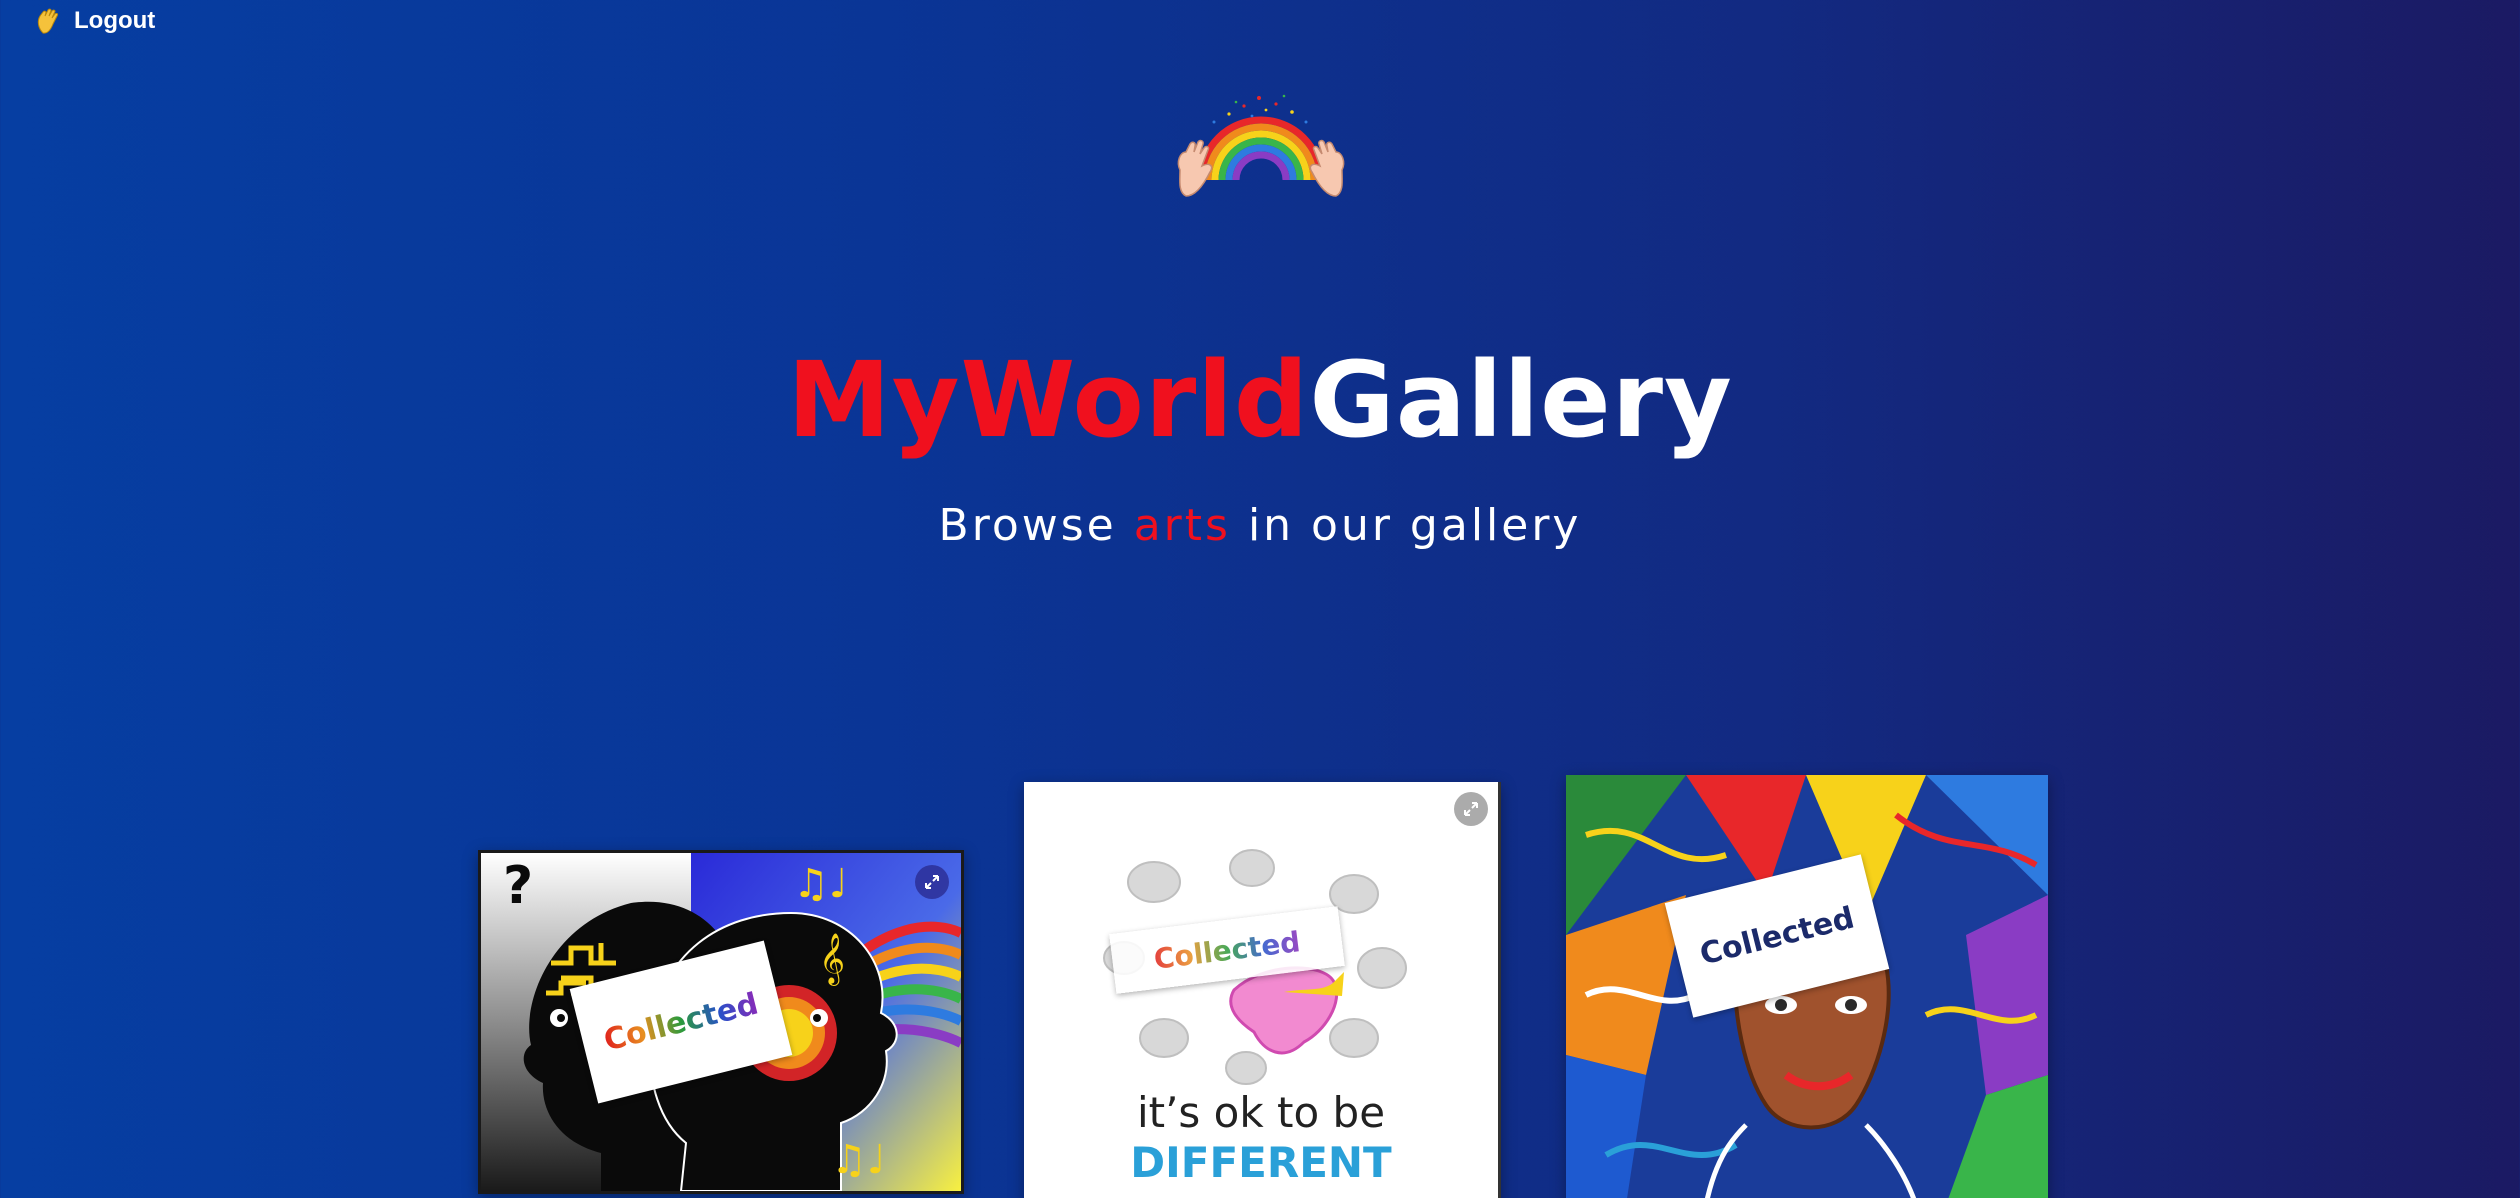 The image size is (2520, 1198). I want to click on art-text-line1: it’s ok to be, so click(1261, 1112).